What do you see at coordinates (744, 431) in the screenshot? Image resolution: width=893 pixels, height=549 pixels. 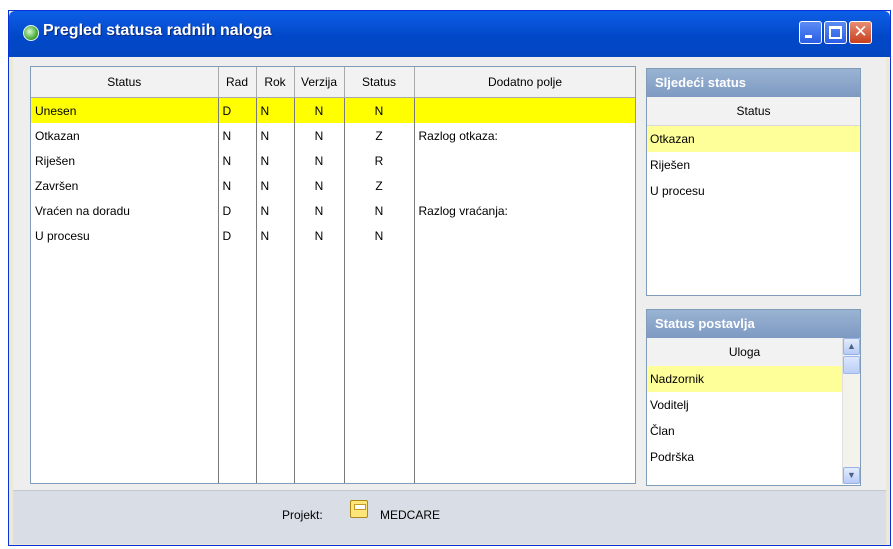 I see `list-item: Član` at bounding box center [744, 431].